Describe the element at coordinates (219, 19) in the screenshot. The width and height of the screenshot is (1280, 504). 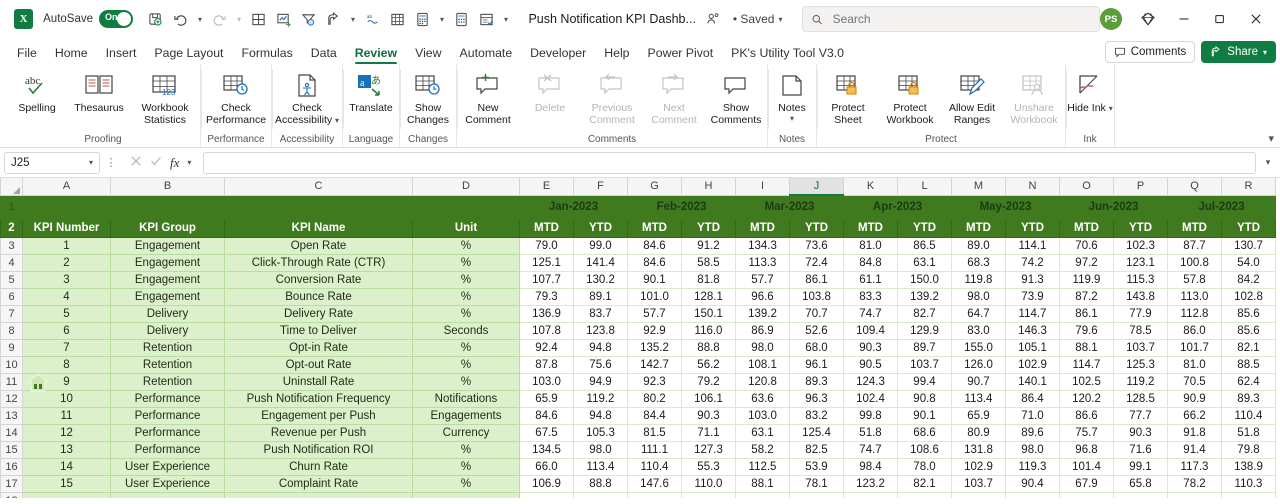
I see `redo-icon` at that location.